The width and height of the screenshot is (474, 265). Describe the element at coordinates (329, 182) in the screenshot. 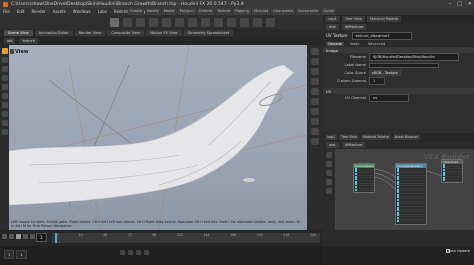

I see `network-note-icon` at that location.